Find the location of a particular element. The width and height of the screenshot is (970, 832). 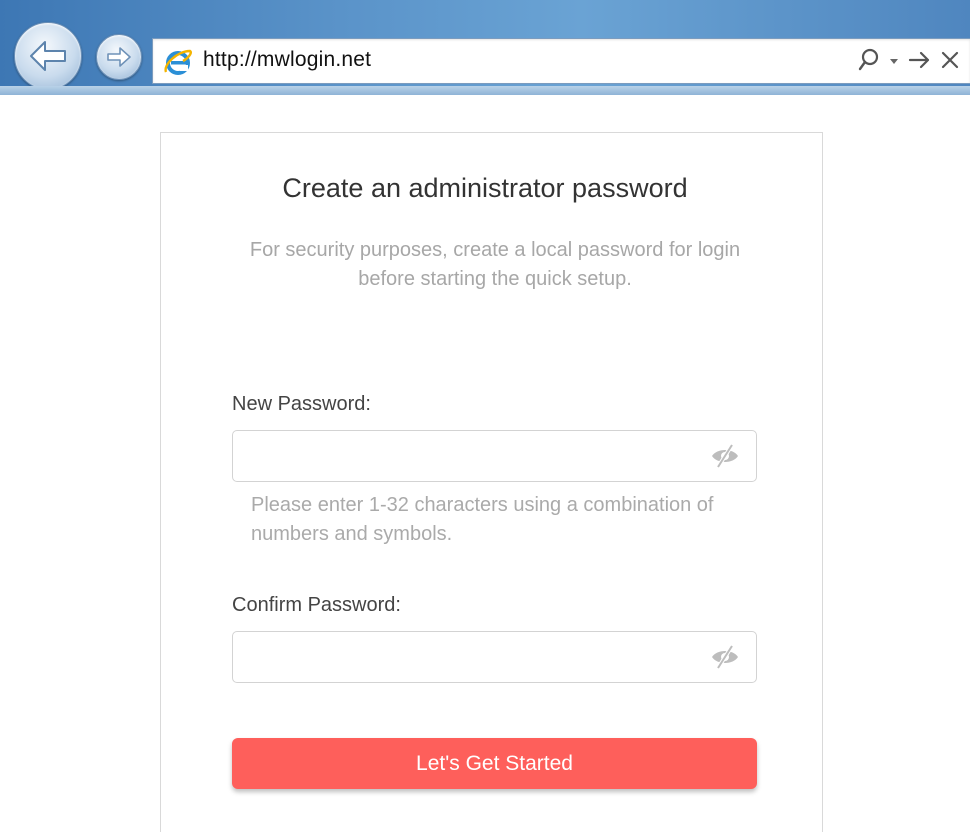

new-password-label: New Password: is located at coordinates (301, 404).